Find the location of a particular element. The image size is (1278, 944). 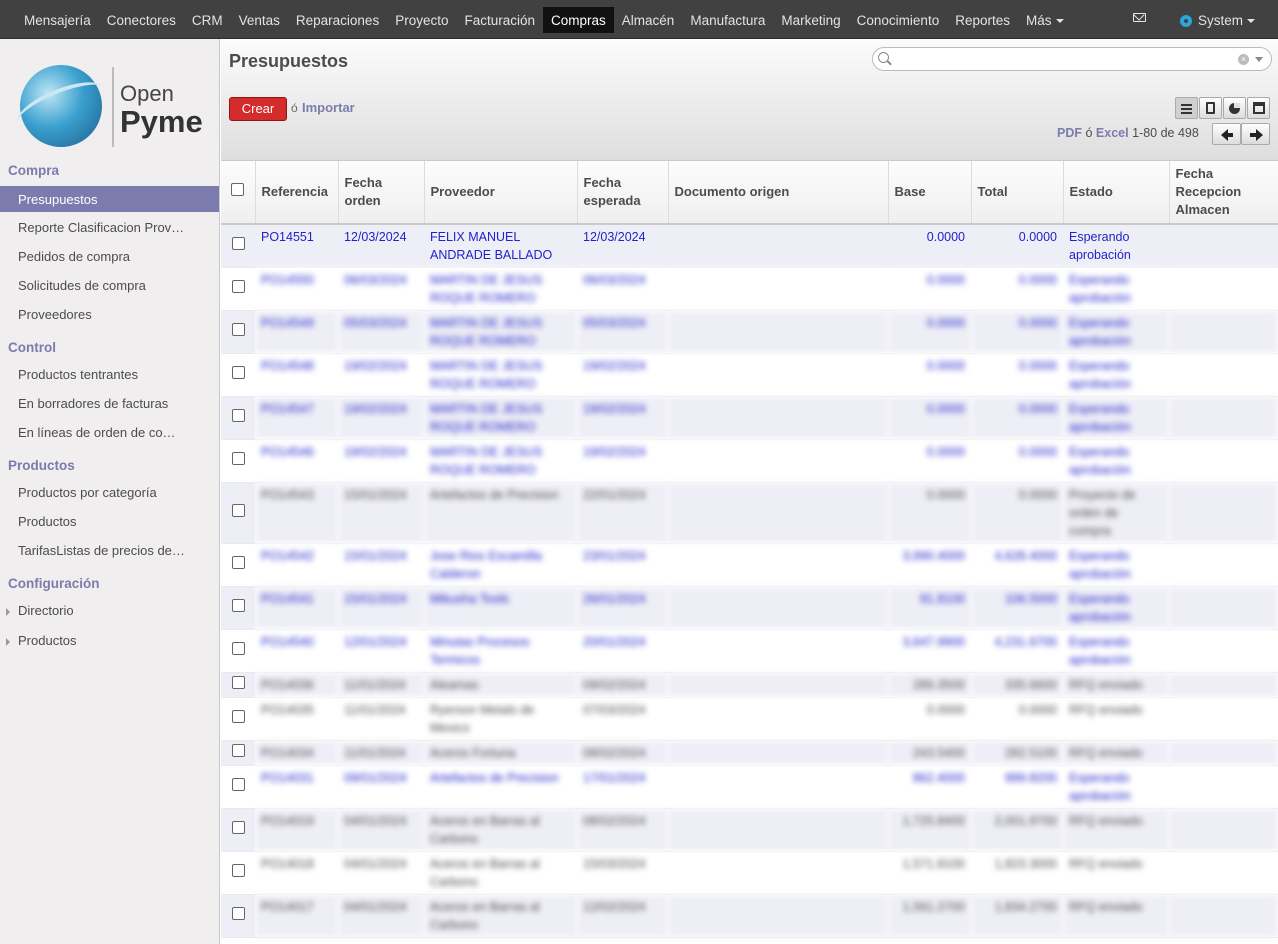

excel-link: Excel is located at coordinates (1112, 133).